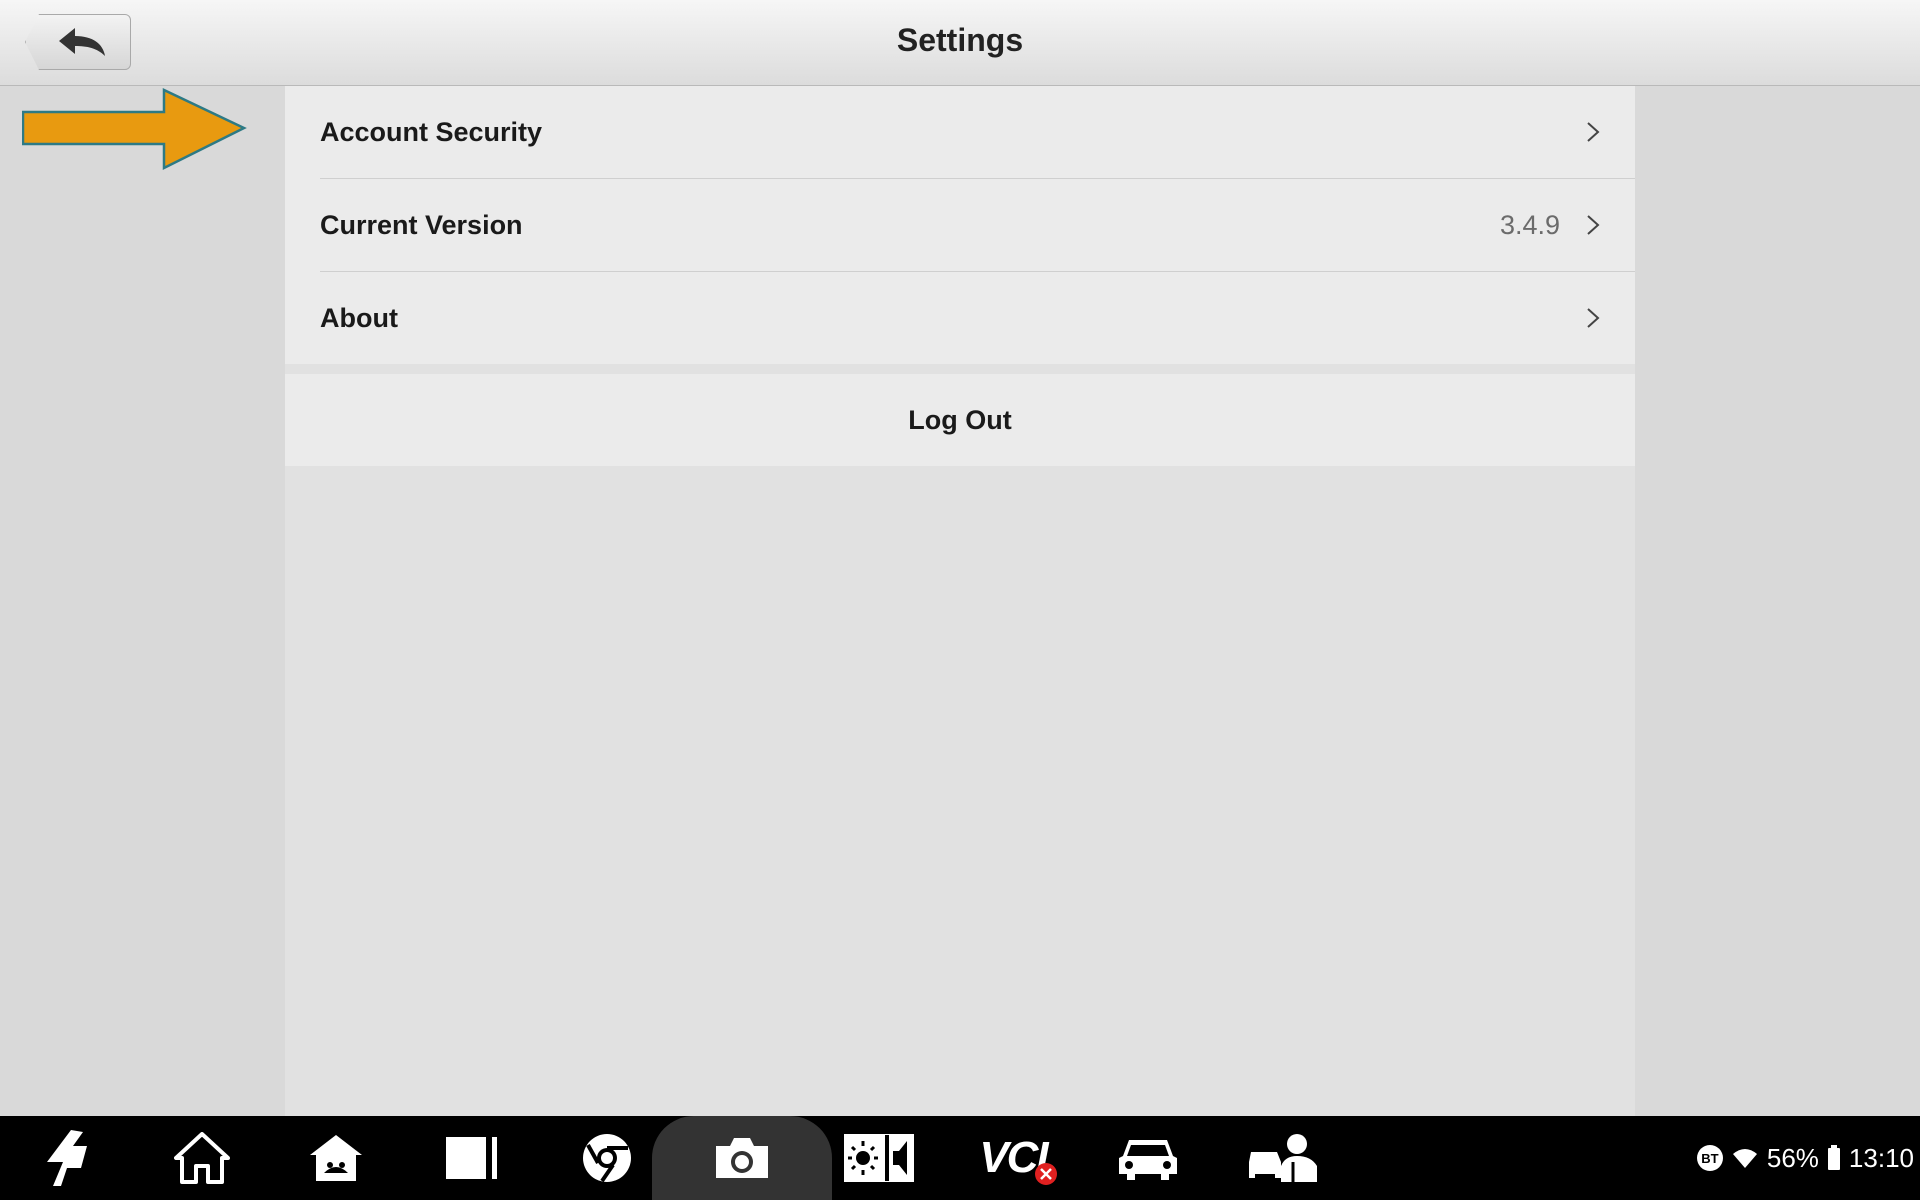  I want to click on clock: 13:10, so click(1881, 1157).